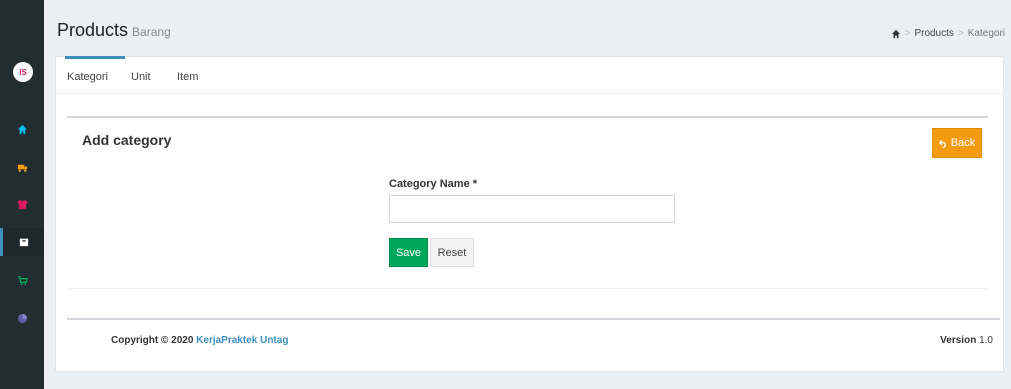 The width and height of the screenshot is (1011, 389). Describe the element at coordinates (93, 30) in the screenshot. I see `page-title-text: Products` at that location.